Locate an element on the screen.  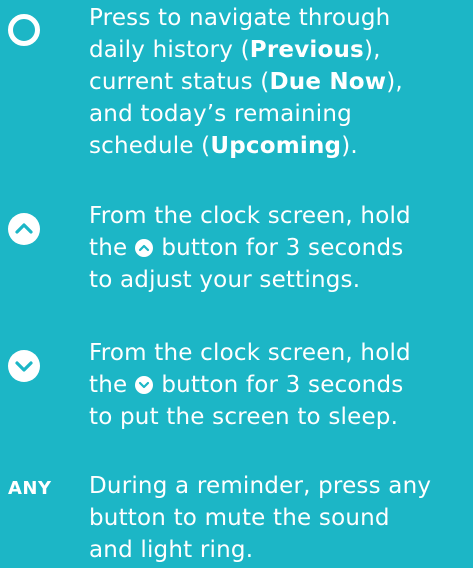
text-line: current status (Due Now), is located at coordinates (246, 82).